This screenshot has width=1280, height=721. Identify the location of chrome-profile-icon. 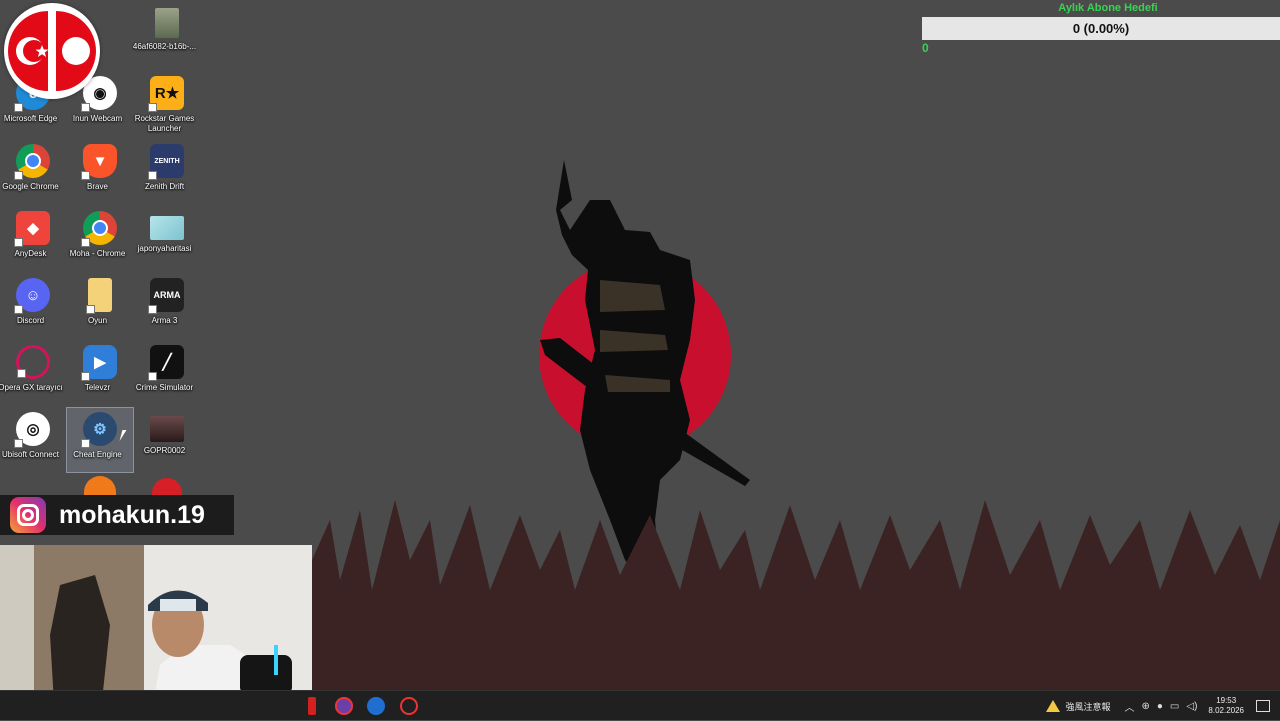
(99, 229).